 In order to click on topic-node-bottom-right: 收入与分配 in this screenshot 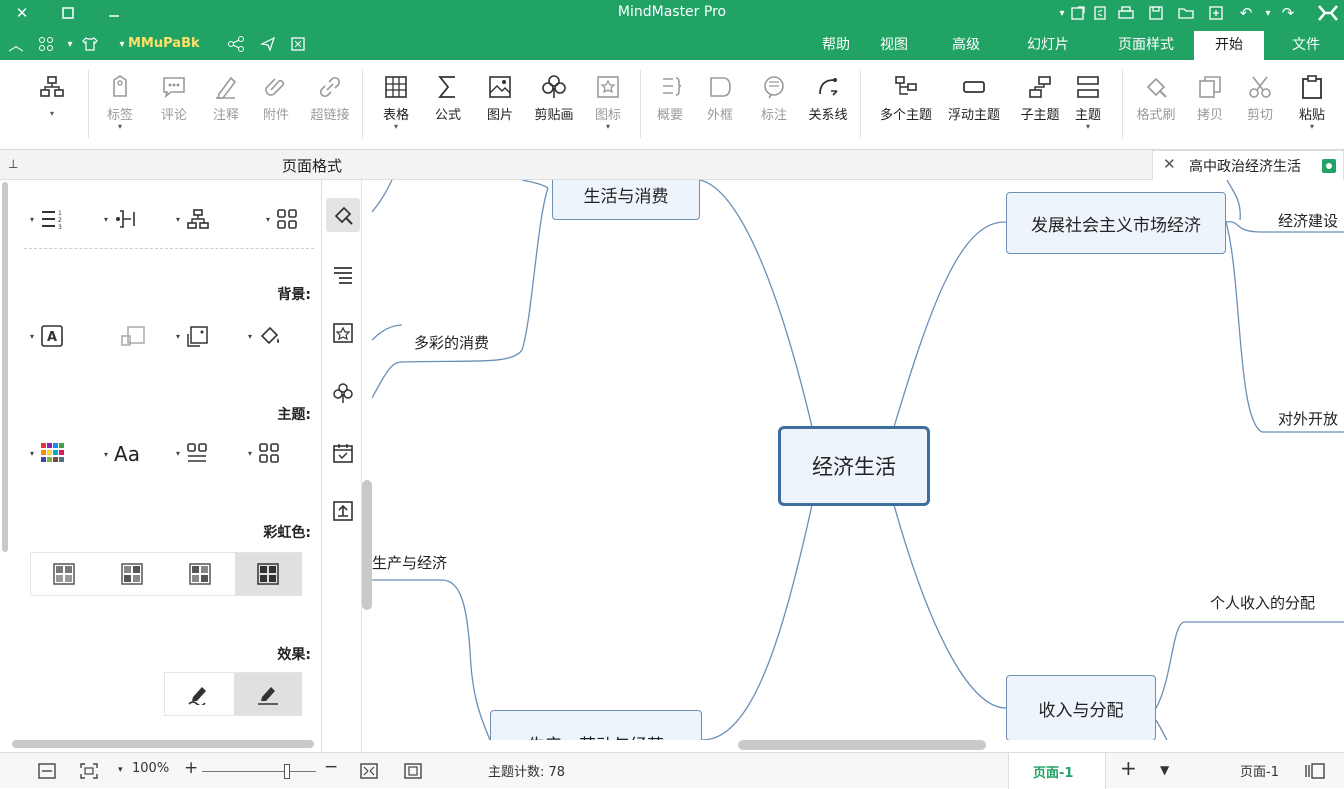, I will do `click(1081, 707)`.